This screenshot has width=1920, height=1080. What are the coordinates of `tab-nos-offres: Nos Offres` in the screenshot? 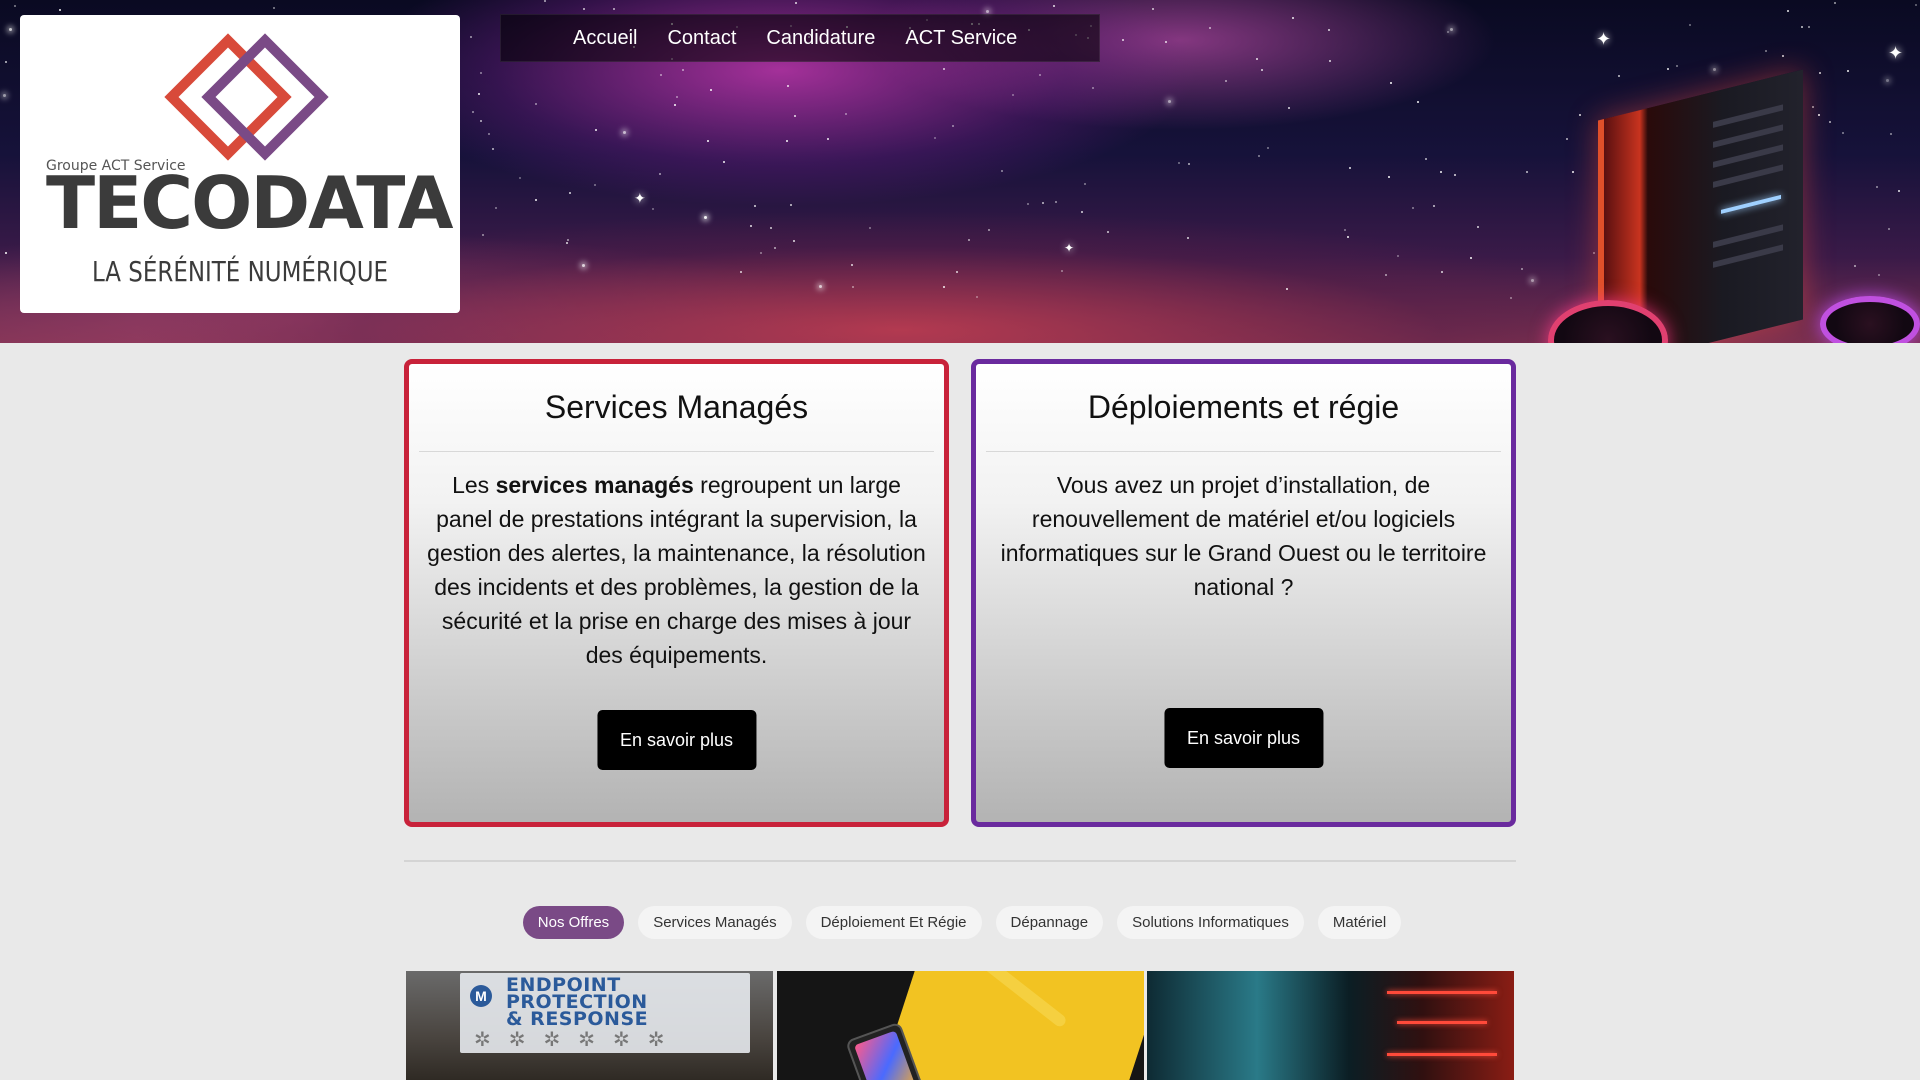 It's located at (573, 922).